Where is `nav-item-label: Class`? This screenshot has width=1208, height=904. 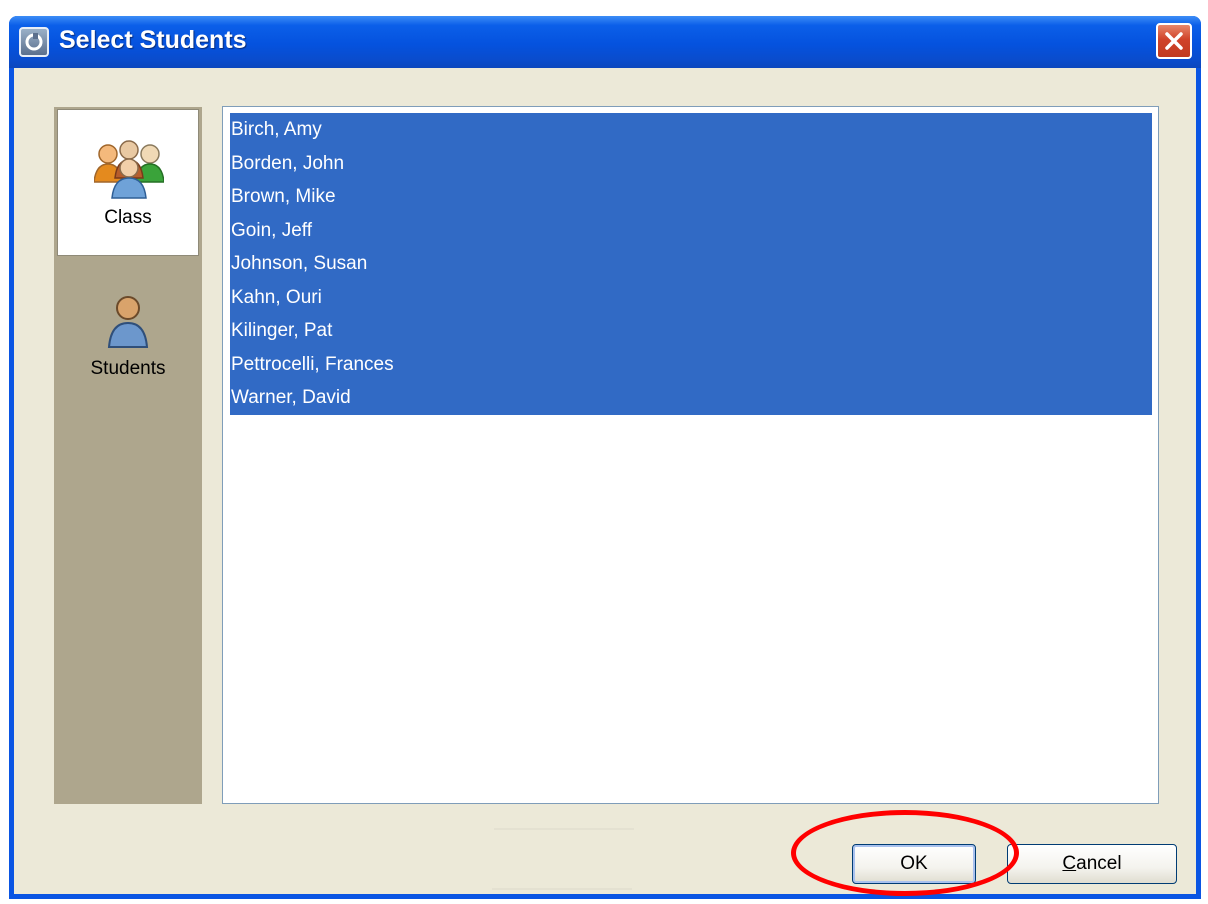
nav-item-label: Class is located at coordinates (128, 217).